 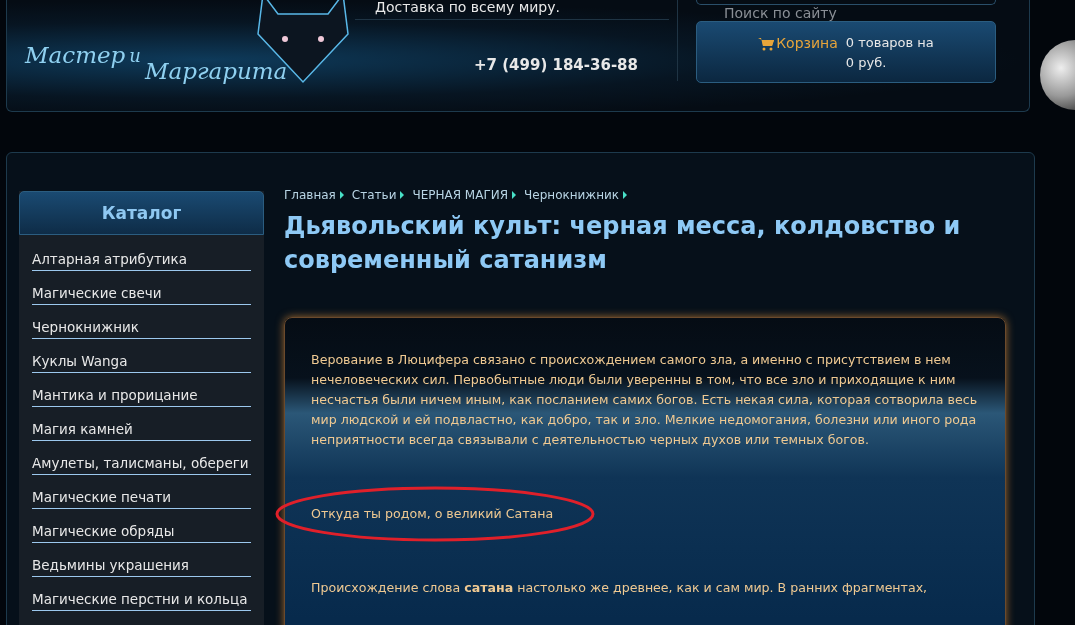 What do you see at coordinates (141, 566) in the screenshot?
I see `catalog-link: Ведьмины украшения` at bounding box center [141, 566].